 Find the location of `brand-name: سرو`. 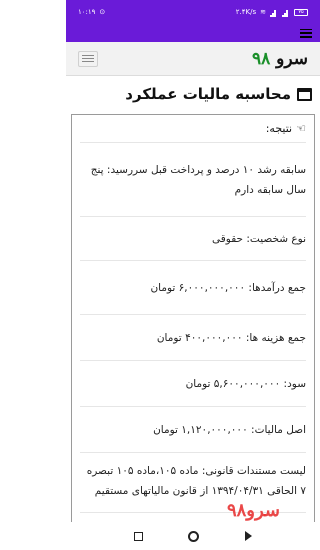

brand-name: سرو is located at coordinates (292, 58).